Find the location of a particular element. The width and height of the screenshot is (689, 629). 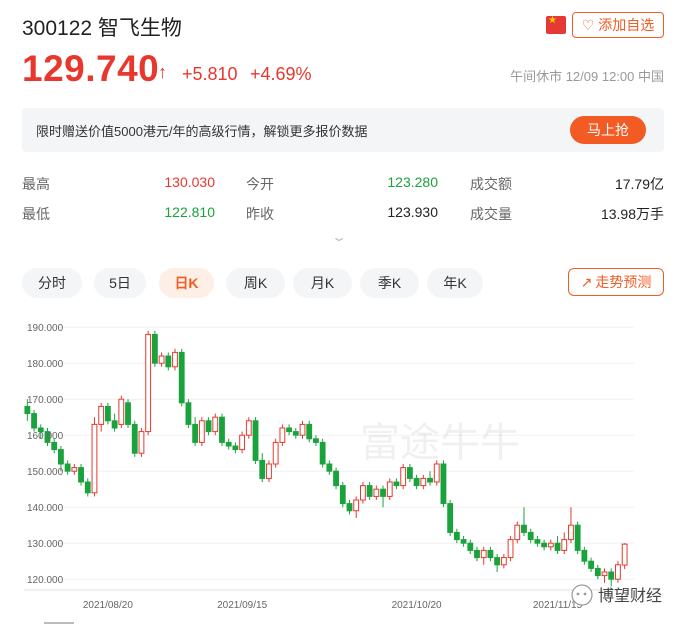

wechat-badge: 博望财经 is located at coordinates (616, 595).